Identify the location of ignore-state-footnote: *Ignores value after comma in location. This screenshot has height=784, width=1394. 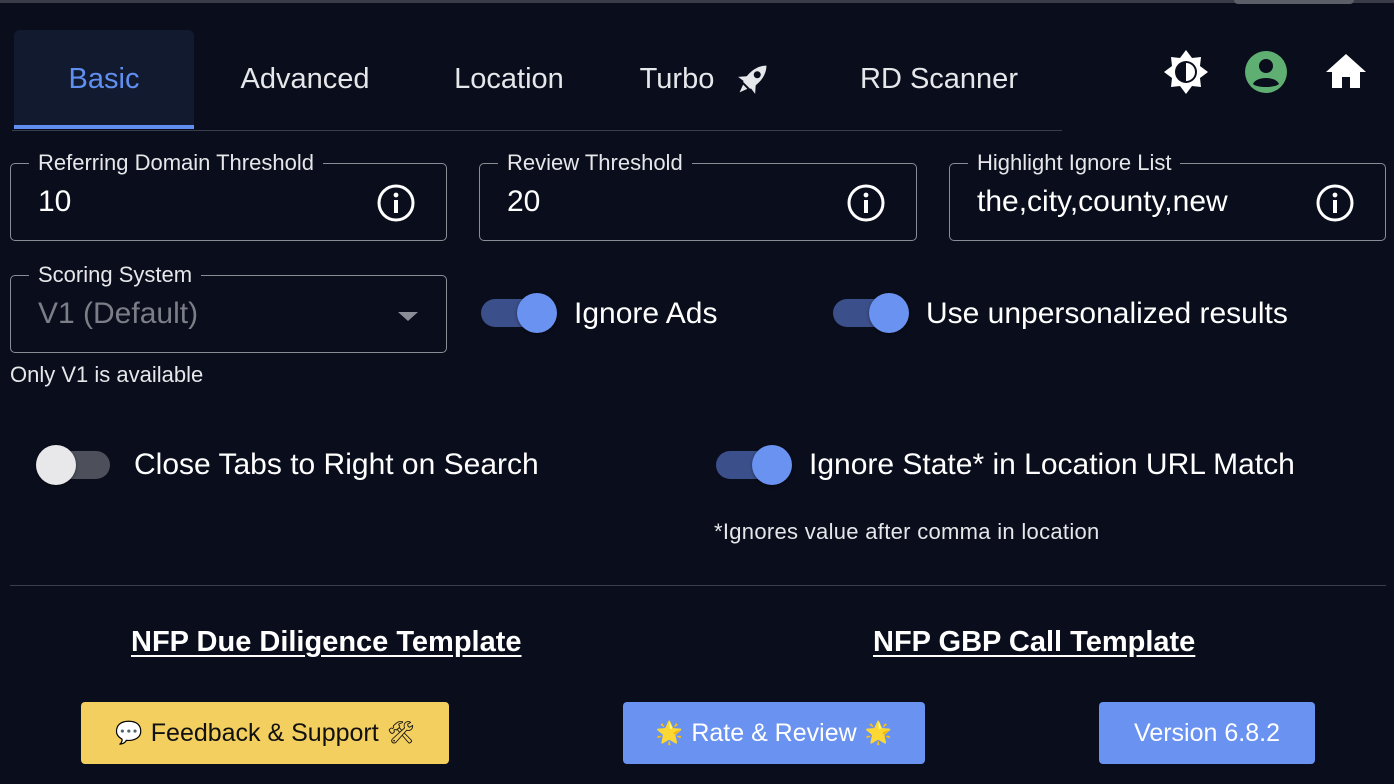
(907, 531).